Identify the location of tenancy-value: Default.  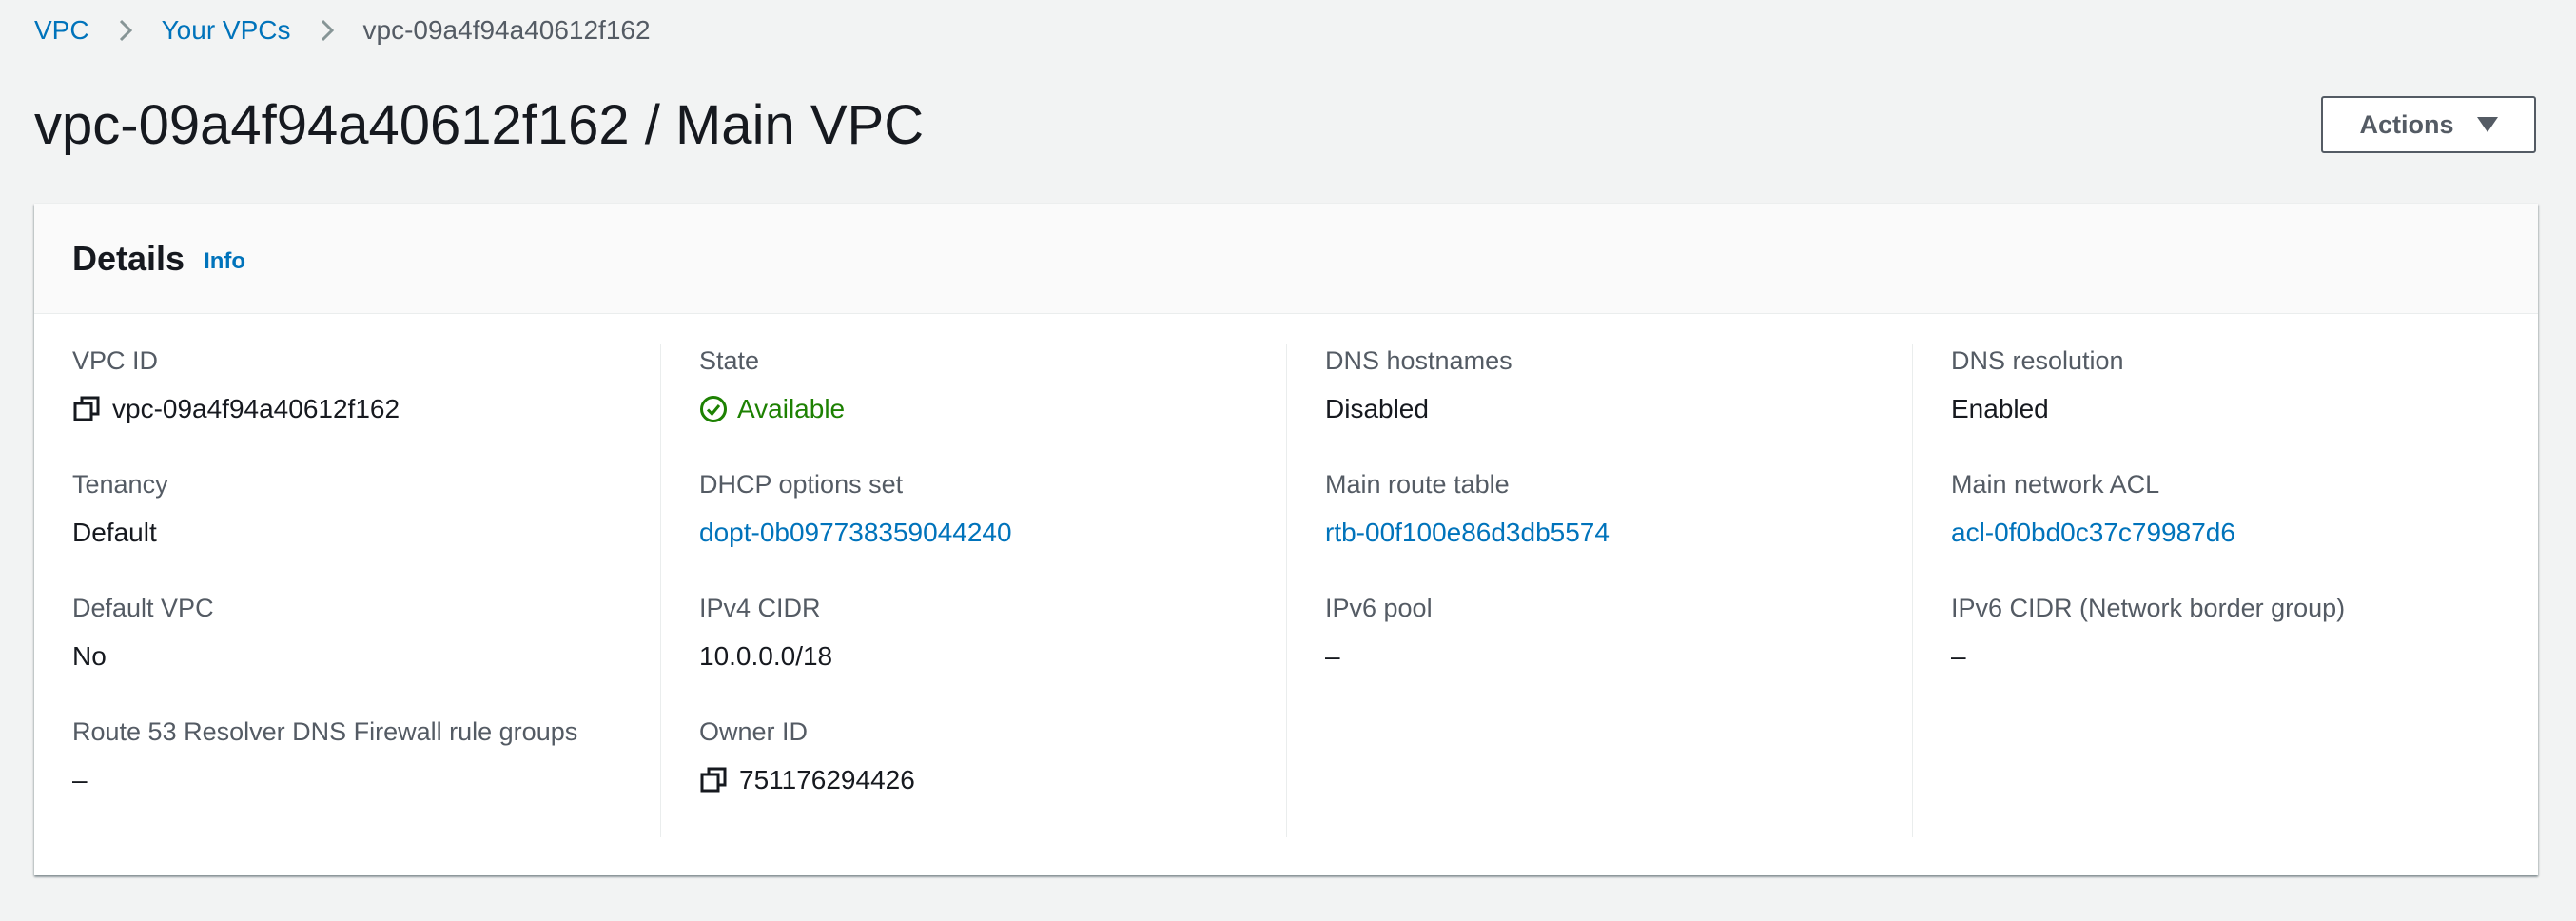
(115, 532).